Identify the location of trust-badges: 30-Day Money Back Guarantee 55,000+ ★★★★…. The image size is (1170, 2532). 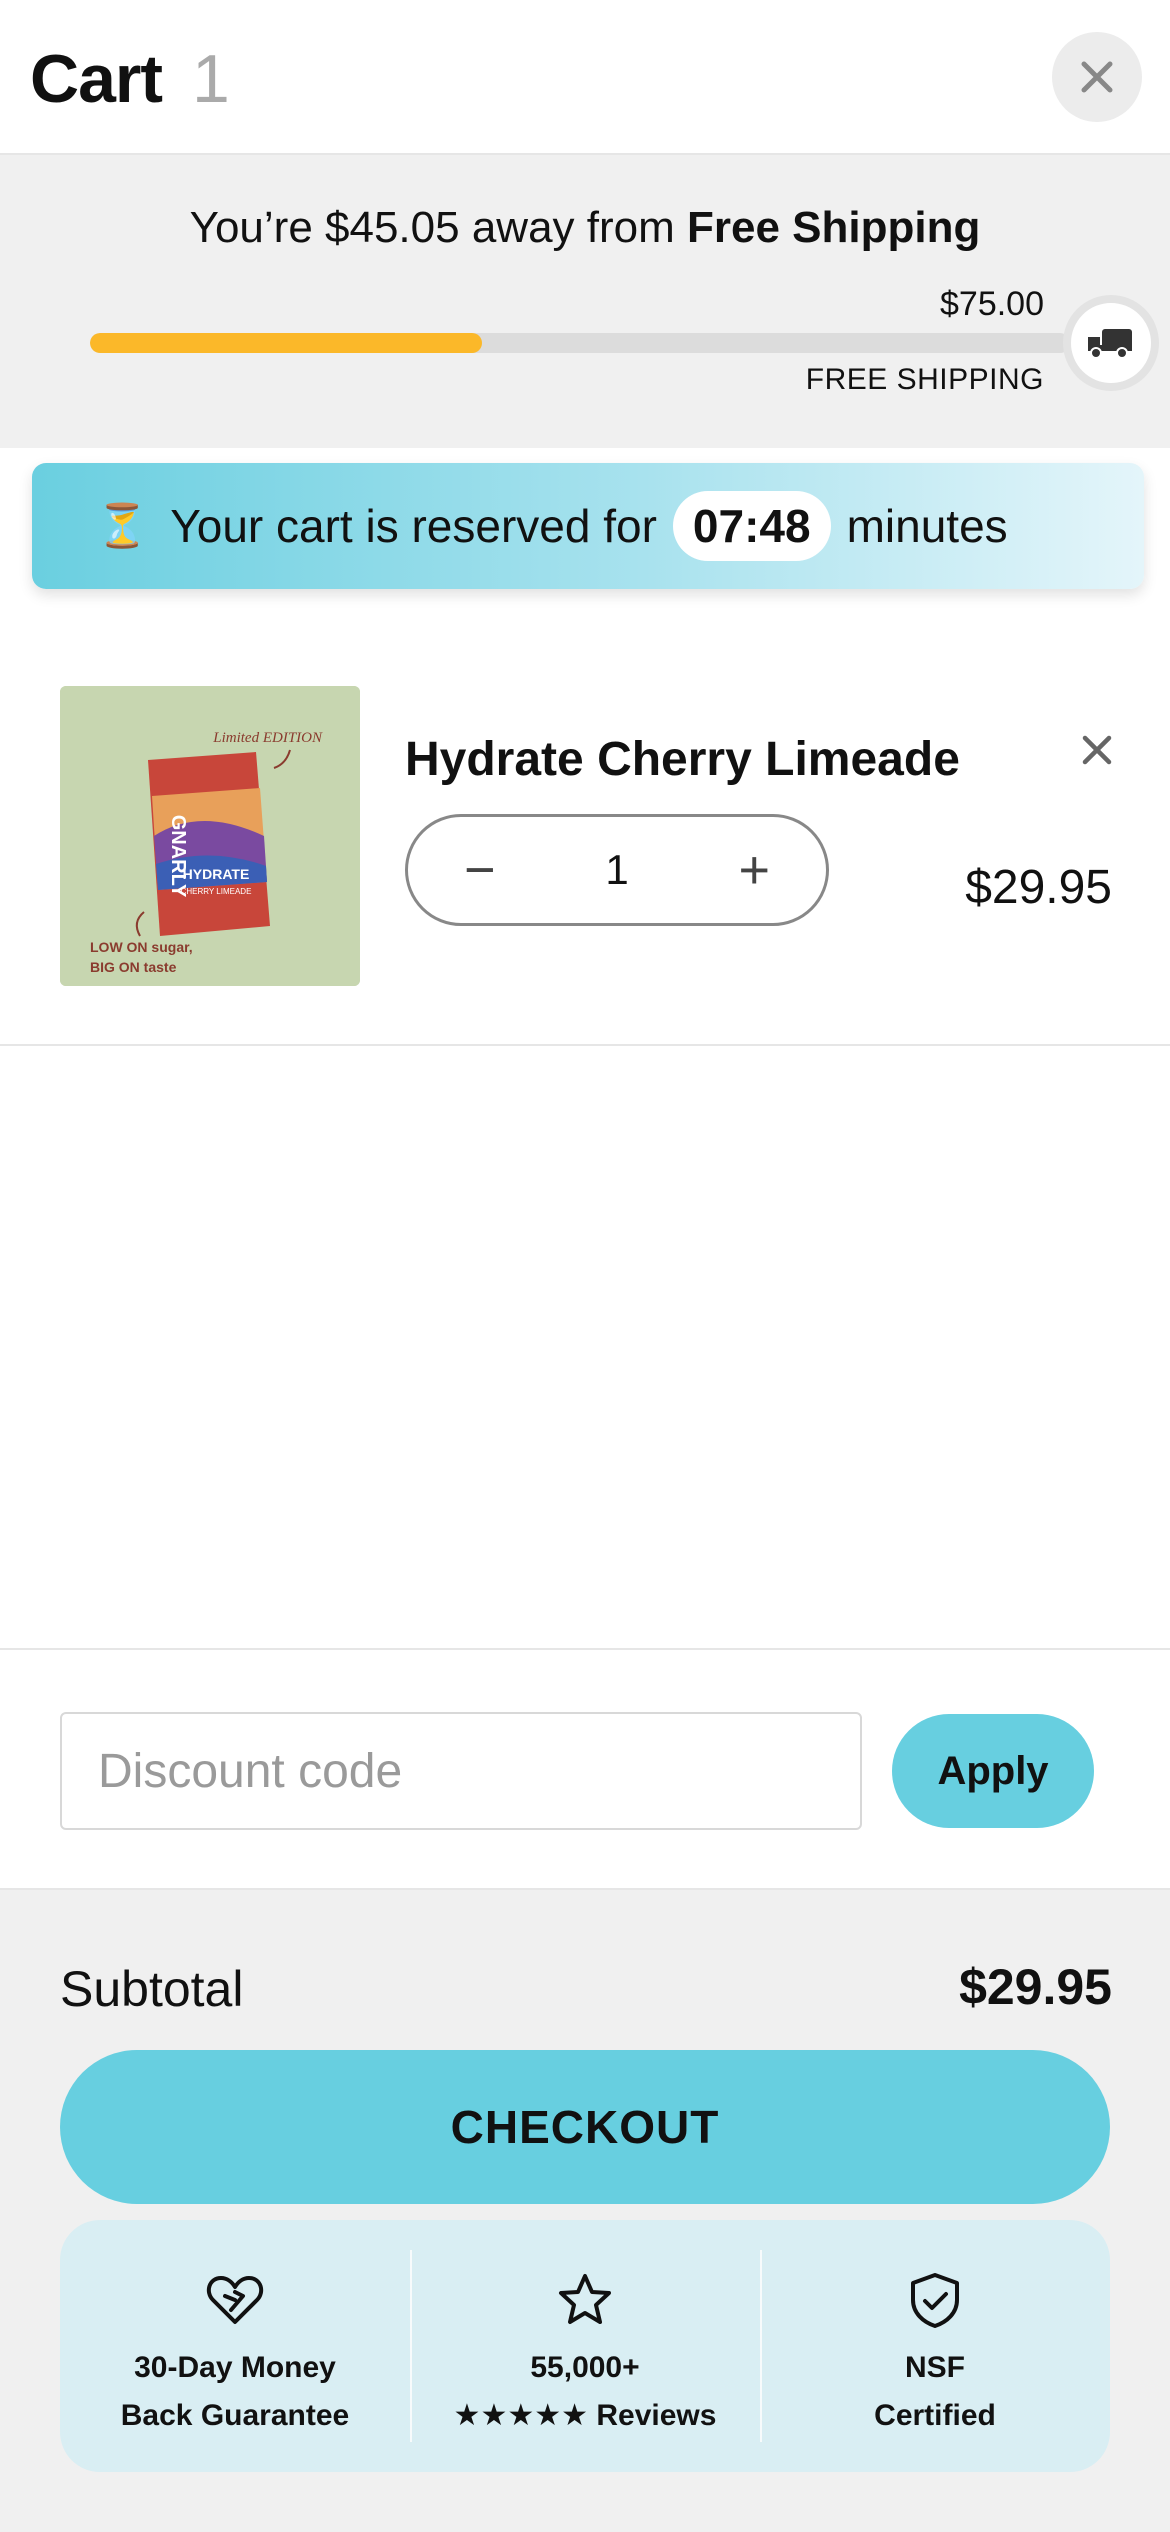
(585, 2346).